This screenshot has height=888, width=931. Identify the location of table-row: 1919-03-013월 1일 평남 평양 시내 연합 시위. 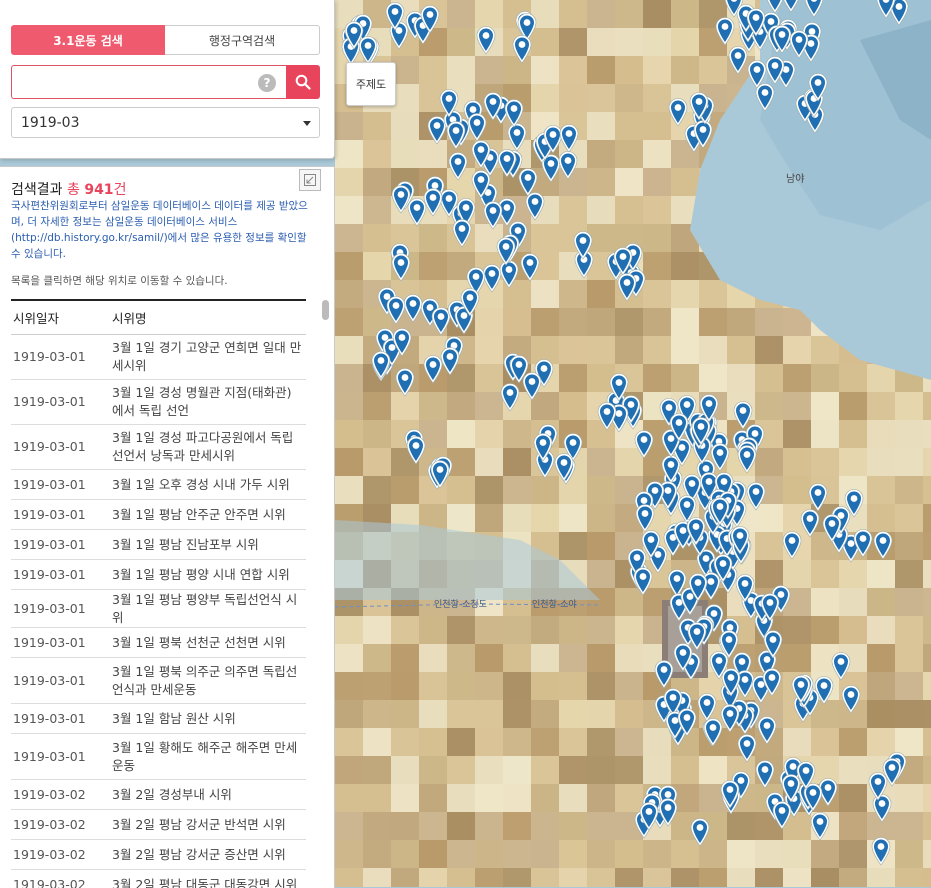
(158, 575).